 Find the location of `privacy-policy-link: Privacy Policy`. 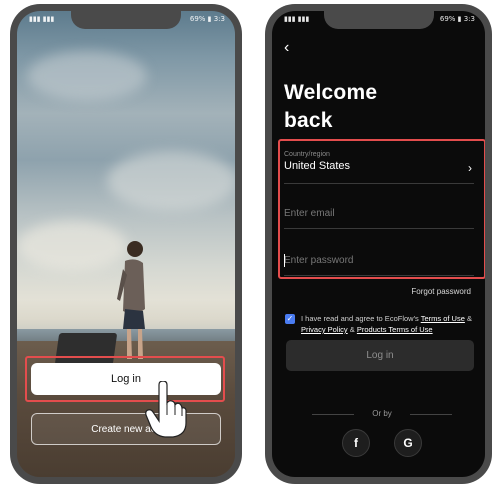

privacy-policy-link: Privacy Policy is located at coordinates (324, 329).